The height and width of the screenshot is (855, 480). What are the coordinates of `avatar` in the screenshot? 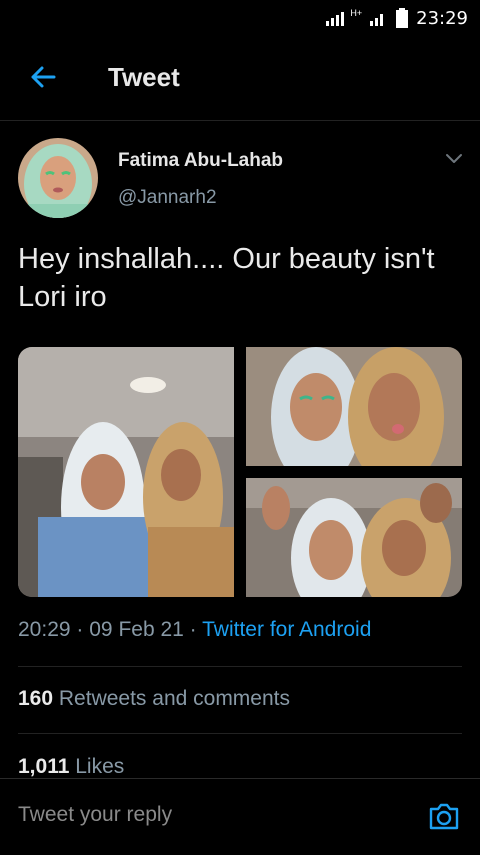 It's located at (58, 178).